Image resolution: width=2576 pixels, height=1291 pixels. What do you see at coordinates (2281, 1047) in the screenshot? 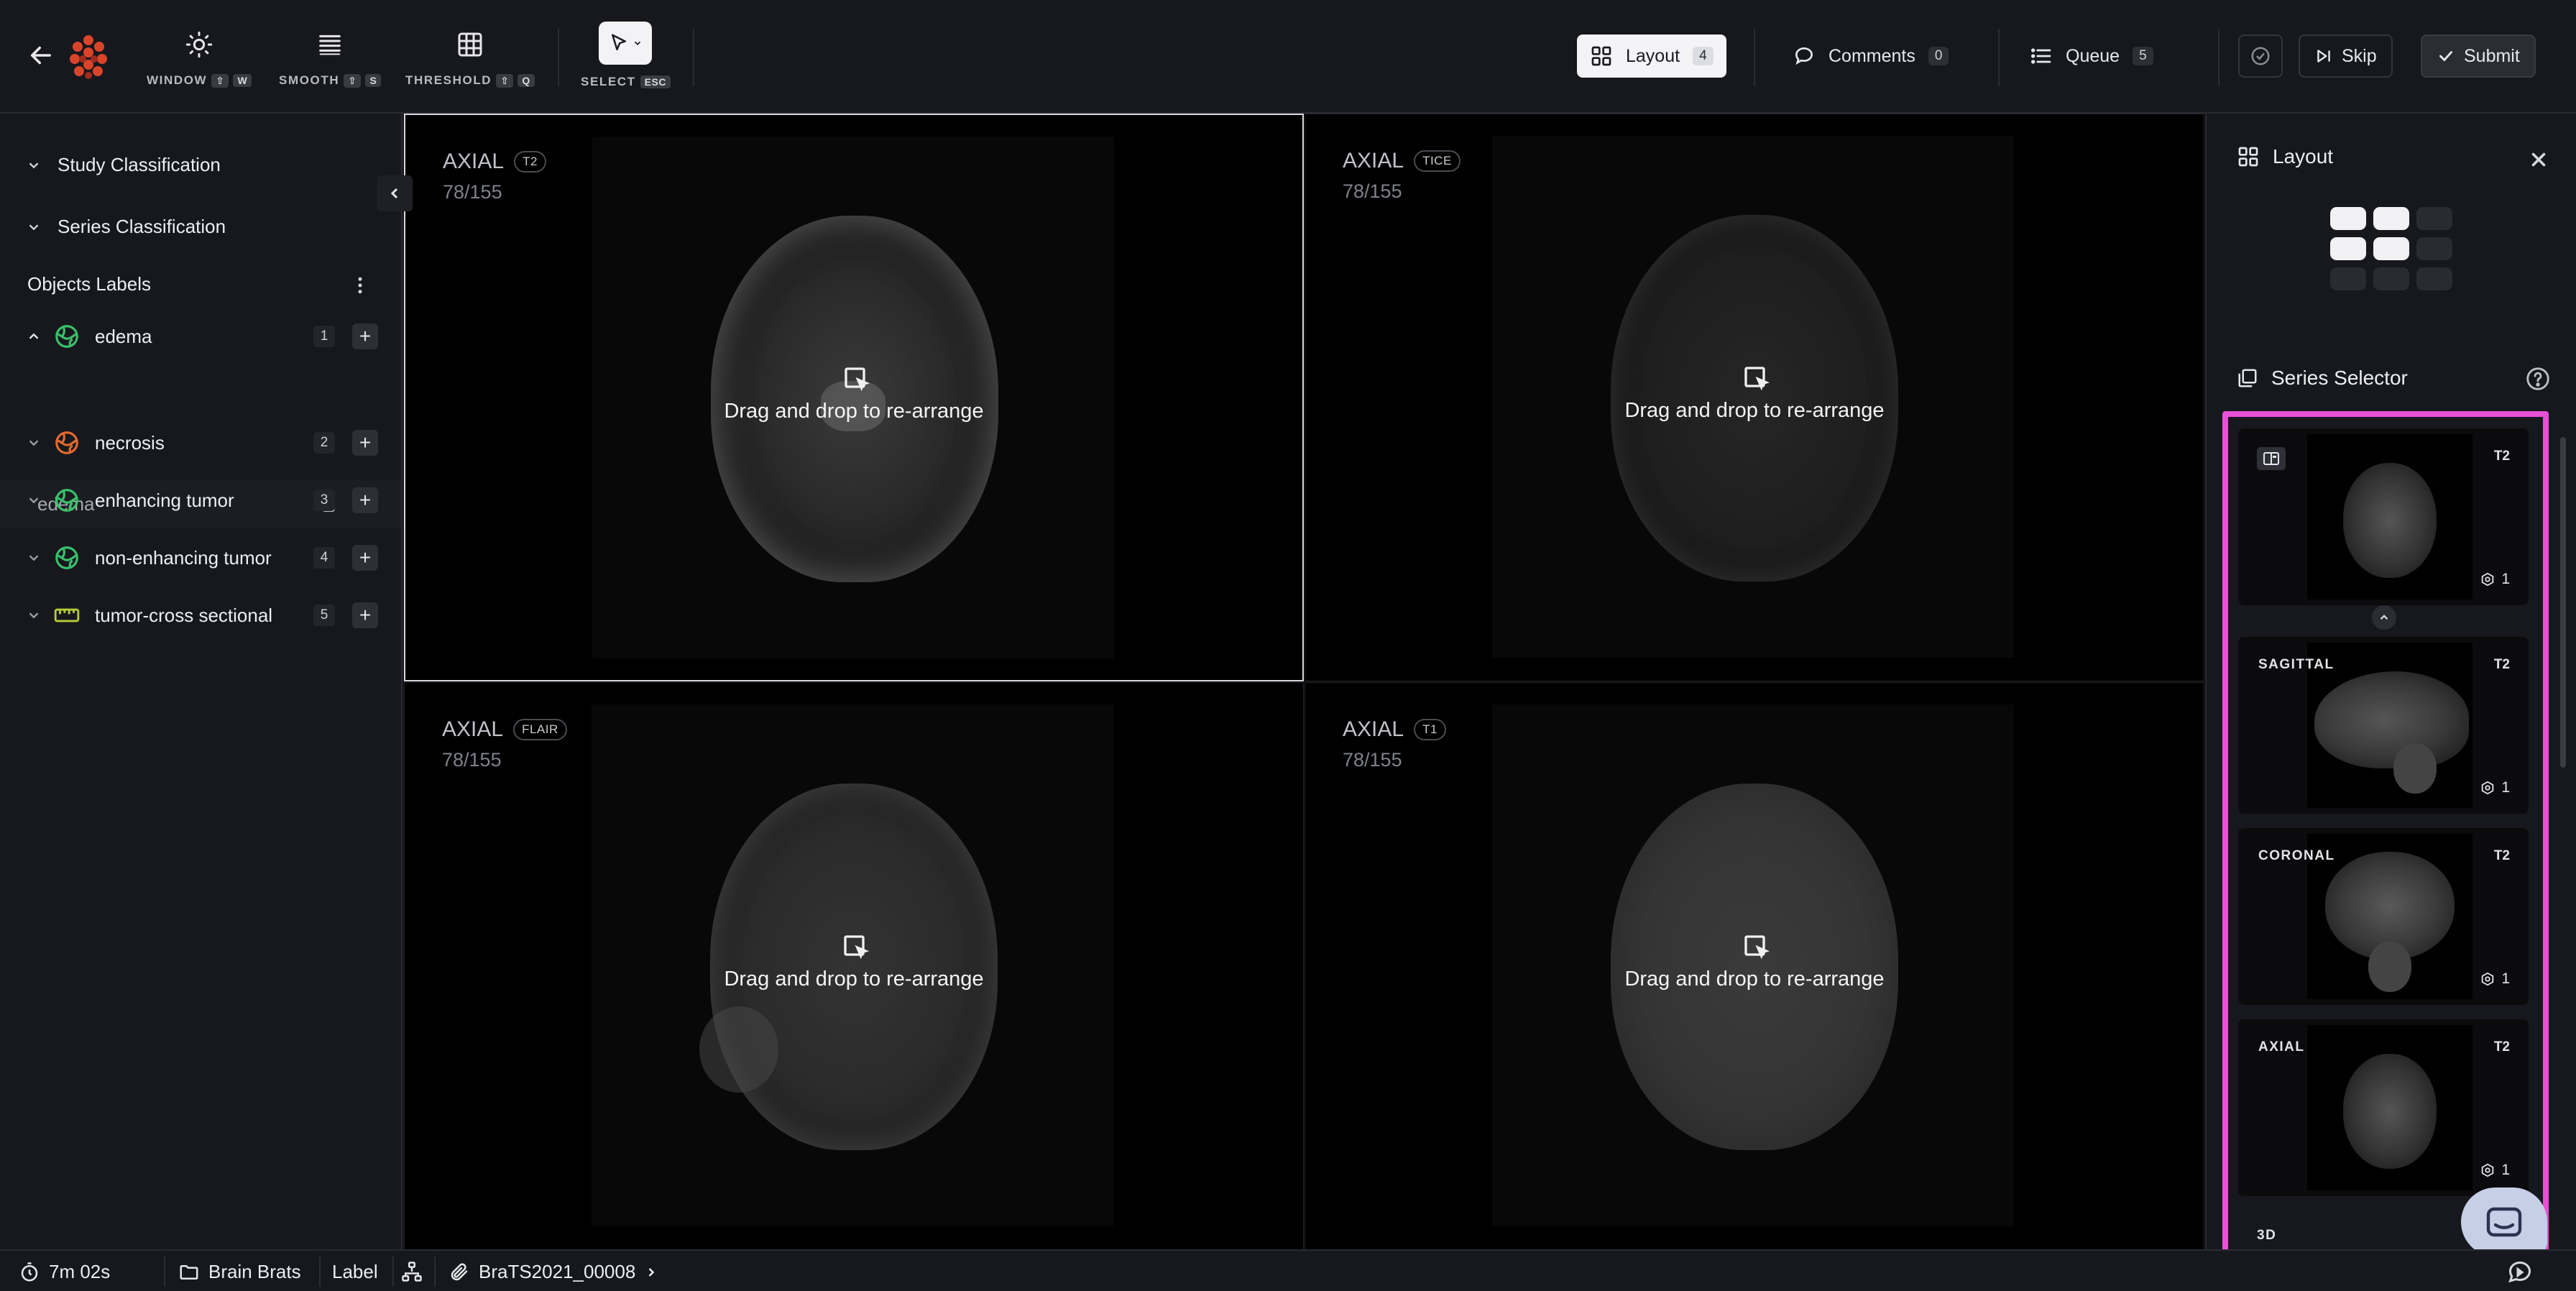
I see `series-plane: AXIAL` at bounding box center [2281, 1047].